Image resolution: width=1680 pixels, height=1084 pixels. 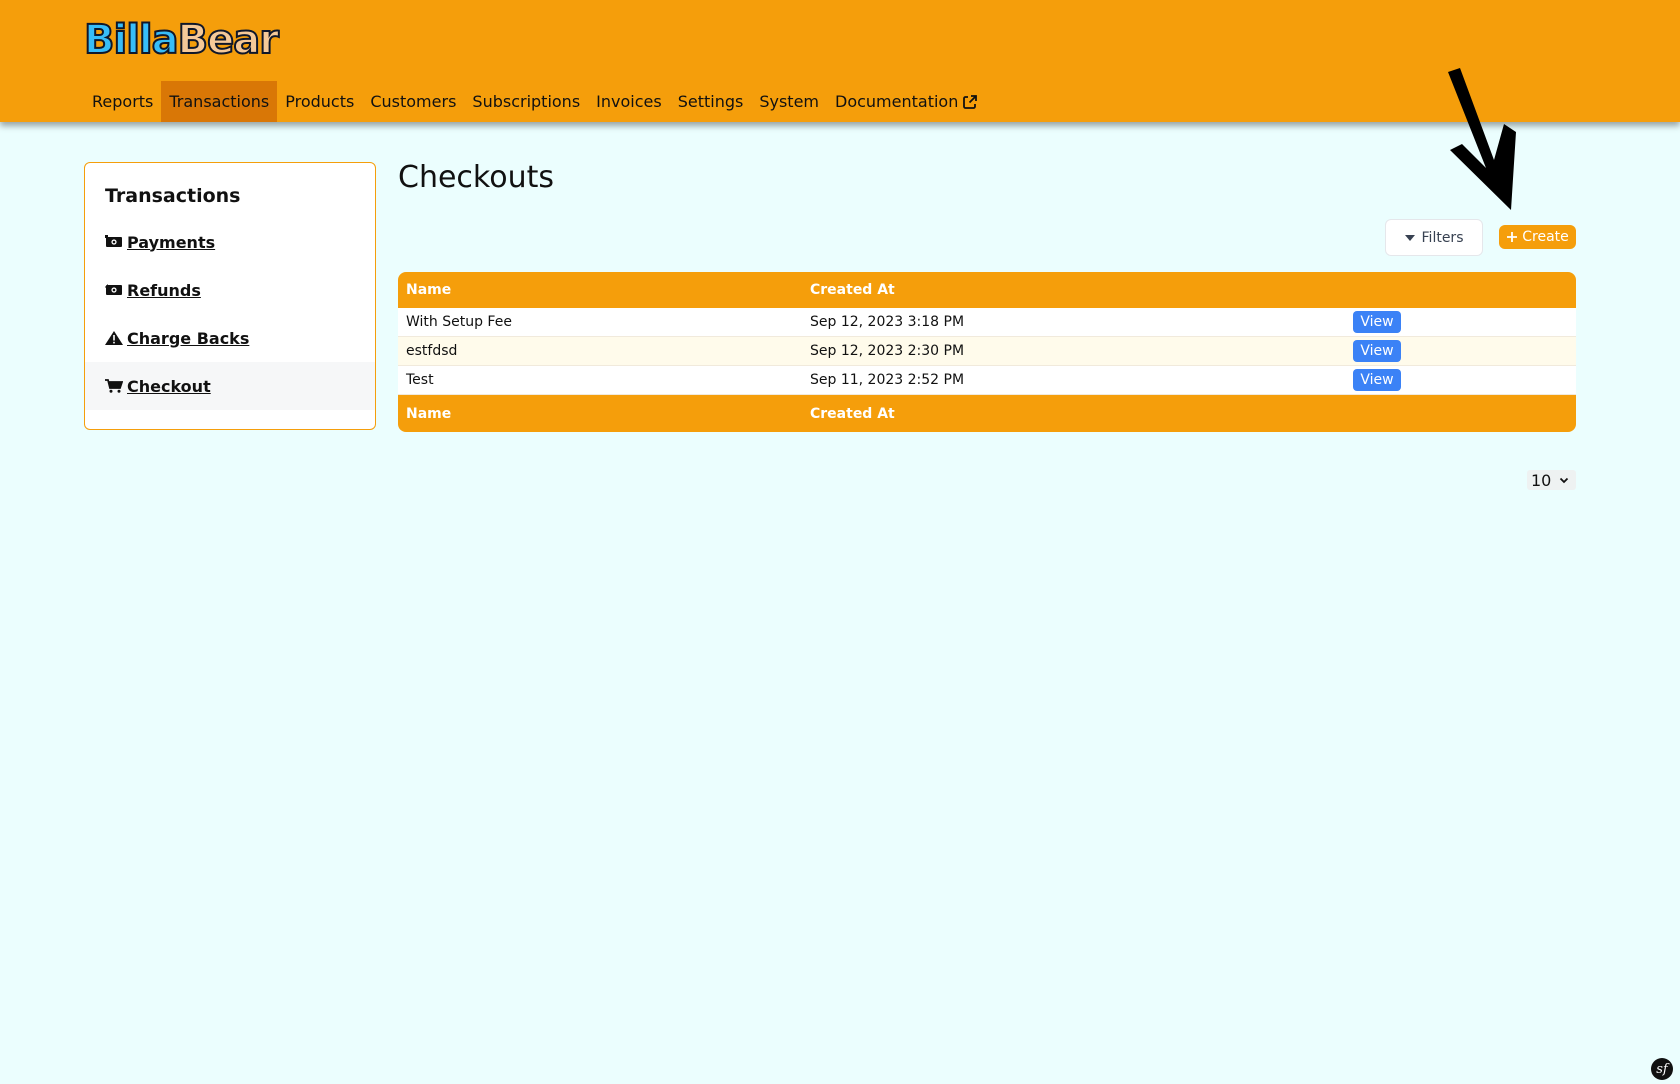 What do you see at coordinates (429, 290) in the screenshot?
I see `column-header-name: Name` at bounding box center [429, 290].